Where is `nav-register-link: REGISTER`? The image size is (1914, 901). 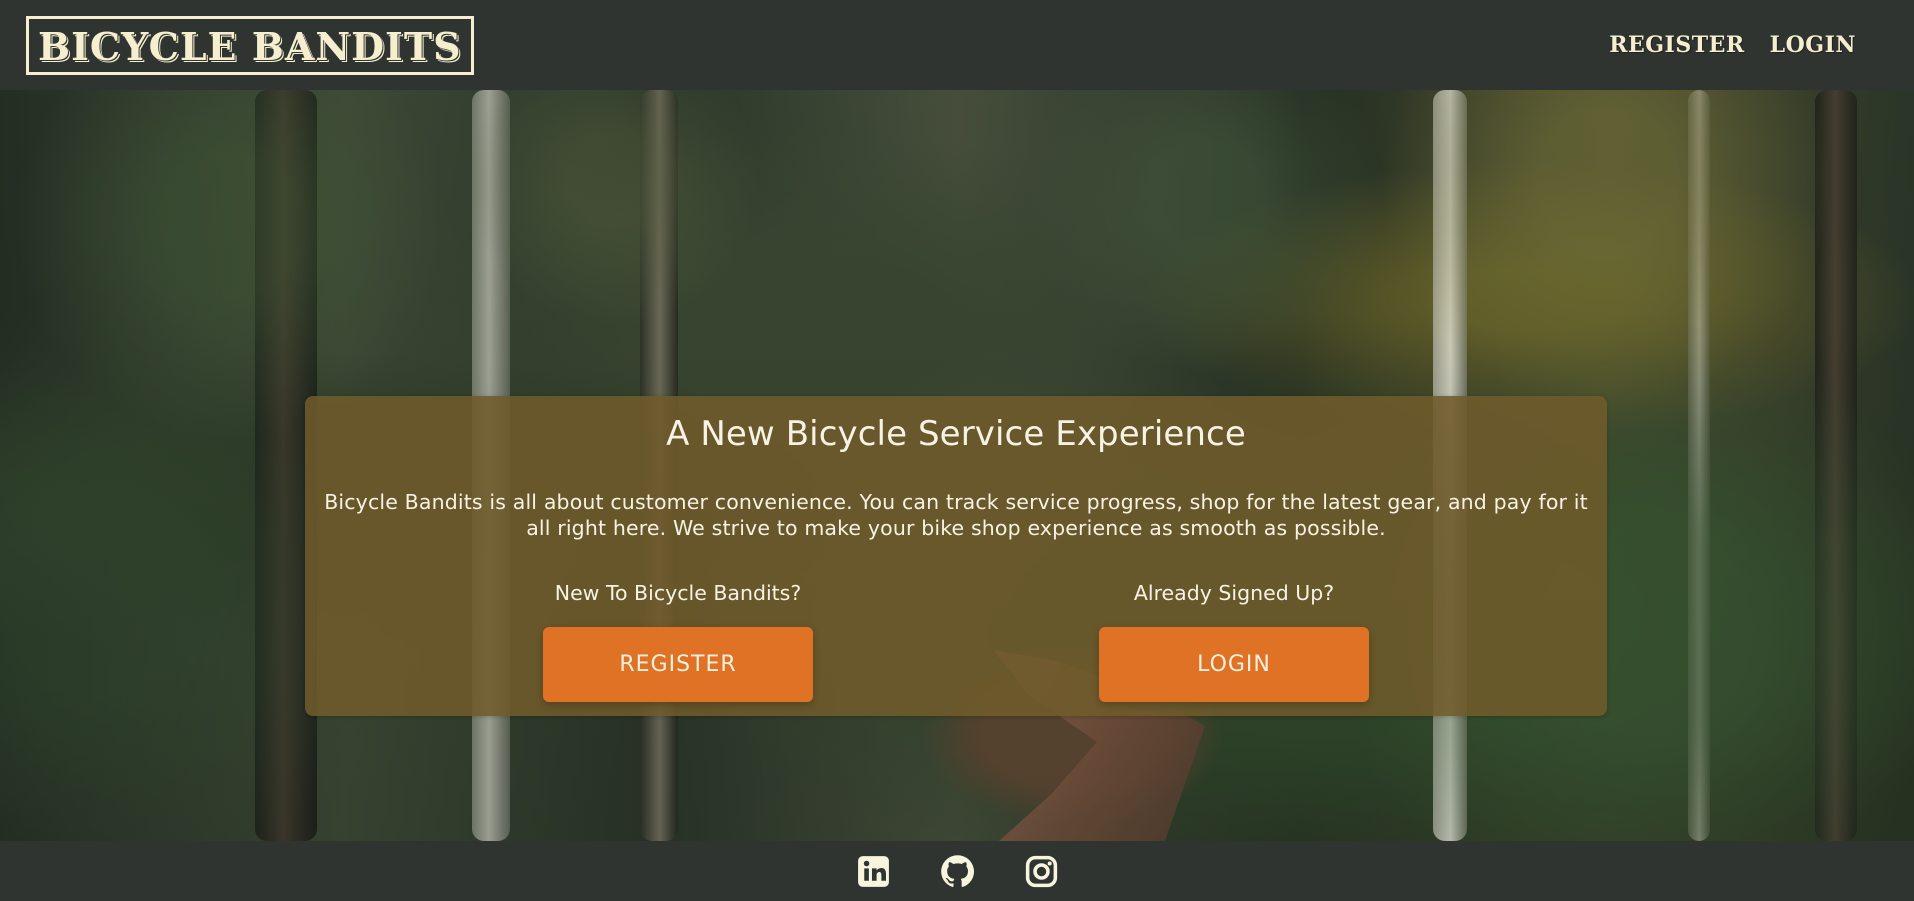 nav-register-link: REGISTER is located at coordinates (1676, 45).